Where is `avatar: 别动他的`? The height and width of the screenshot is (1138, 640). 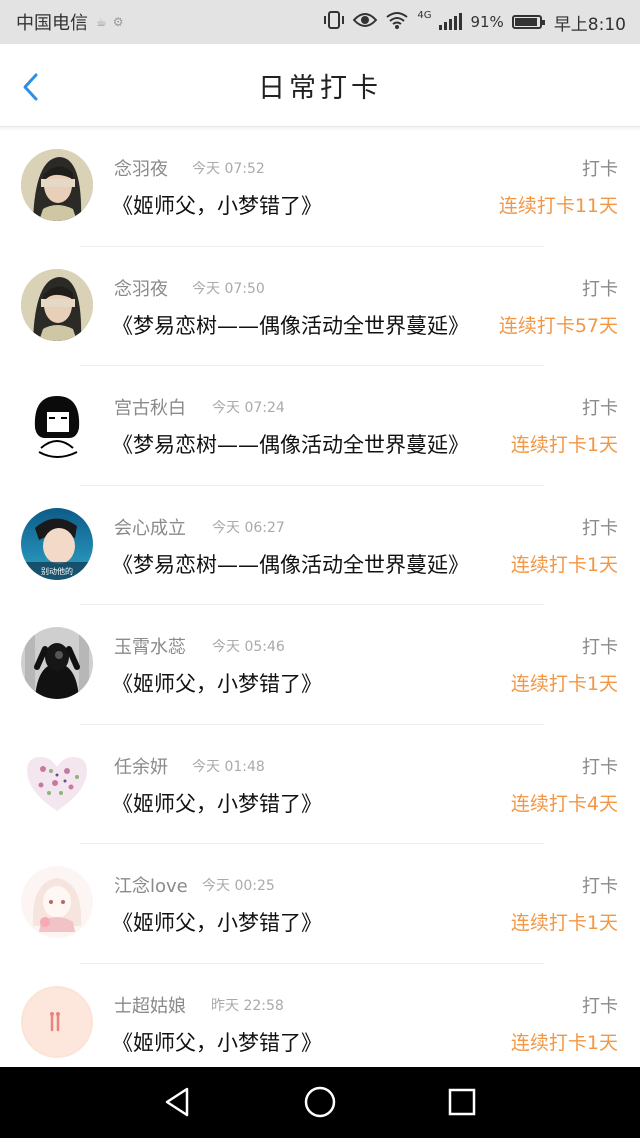 avatar: 别动他的 is located at coordinates (57, 543).